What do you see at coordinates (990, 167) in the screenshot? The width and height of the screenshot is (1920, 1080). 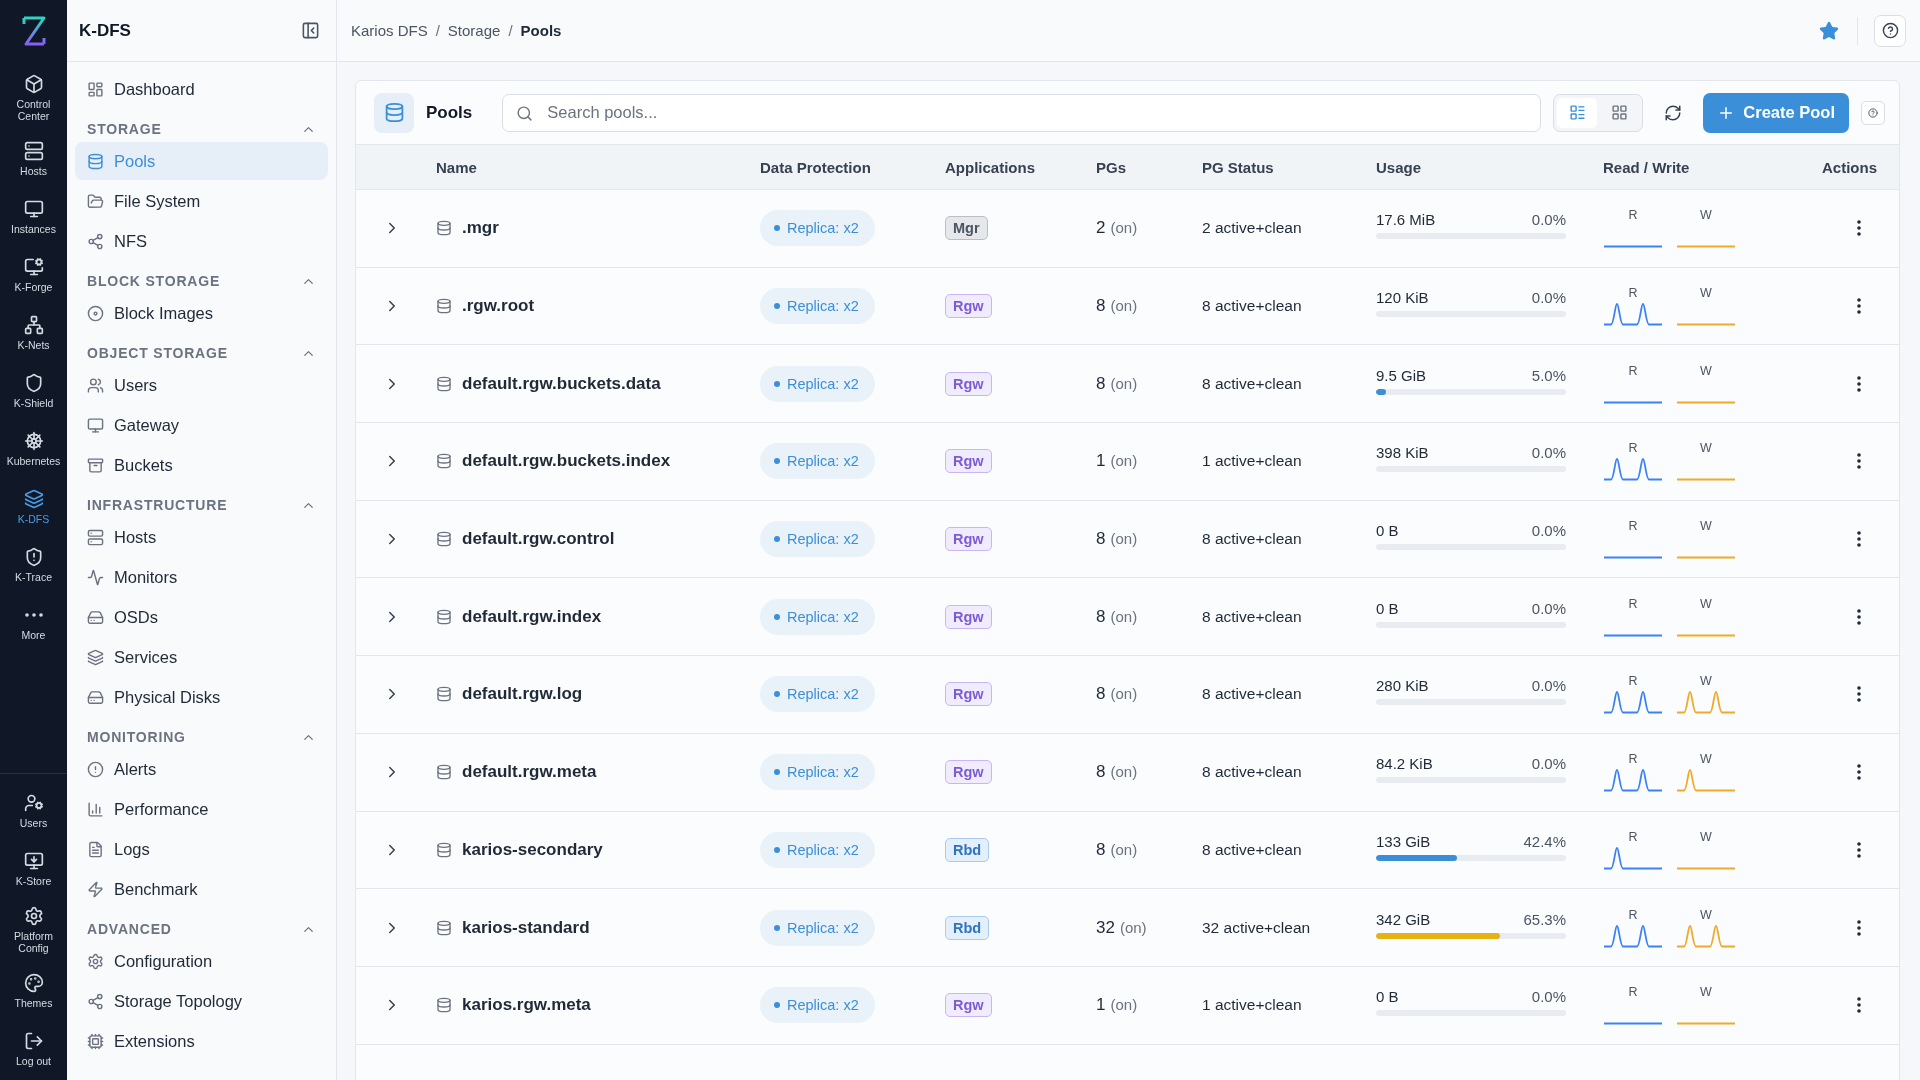 I see `column-header: Applications` at bounding box center [990, 167].